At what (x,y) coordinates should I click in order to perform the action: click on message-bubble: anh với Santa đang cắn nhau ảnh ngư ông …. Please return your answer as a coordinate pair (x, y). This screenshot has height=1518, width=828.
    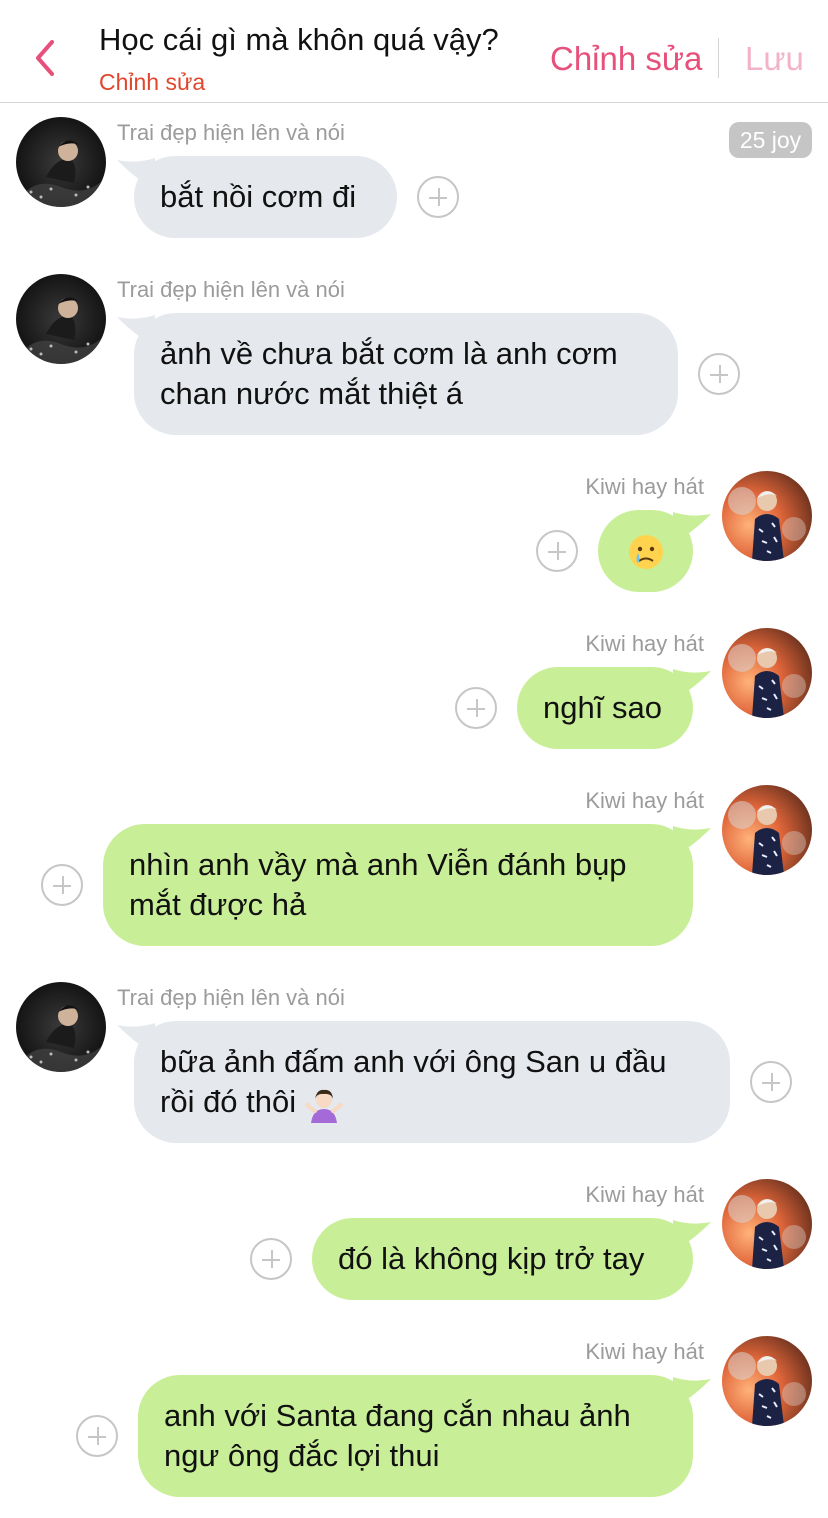
    Looking at the image, I should click on (415, 1436).